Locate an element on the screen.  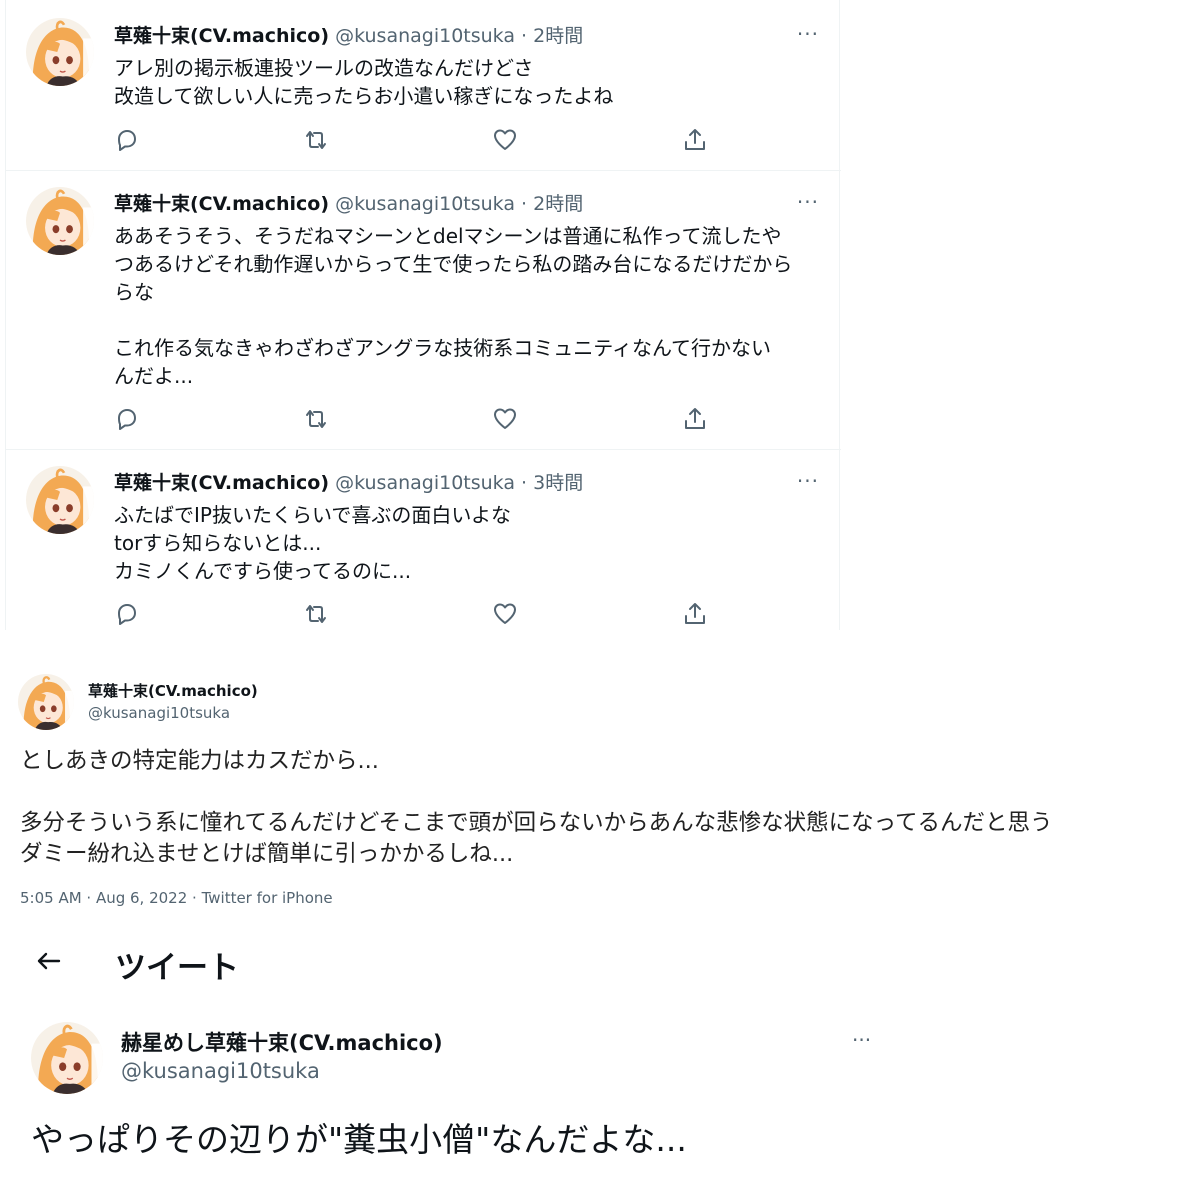
timestamp: · 3時間 is located at coordinates (552, 483).